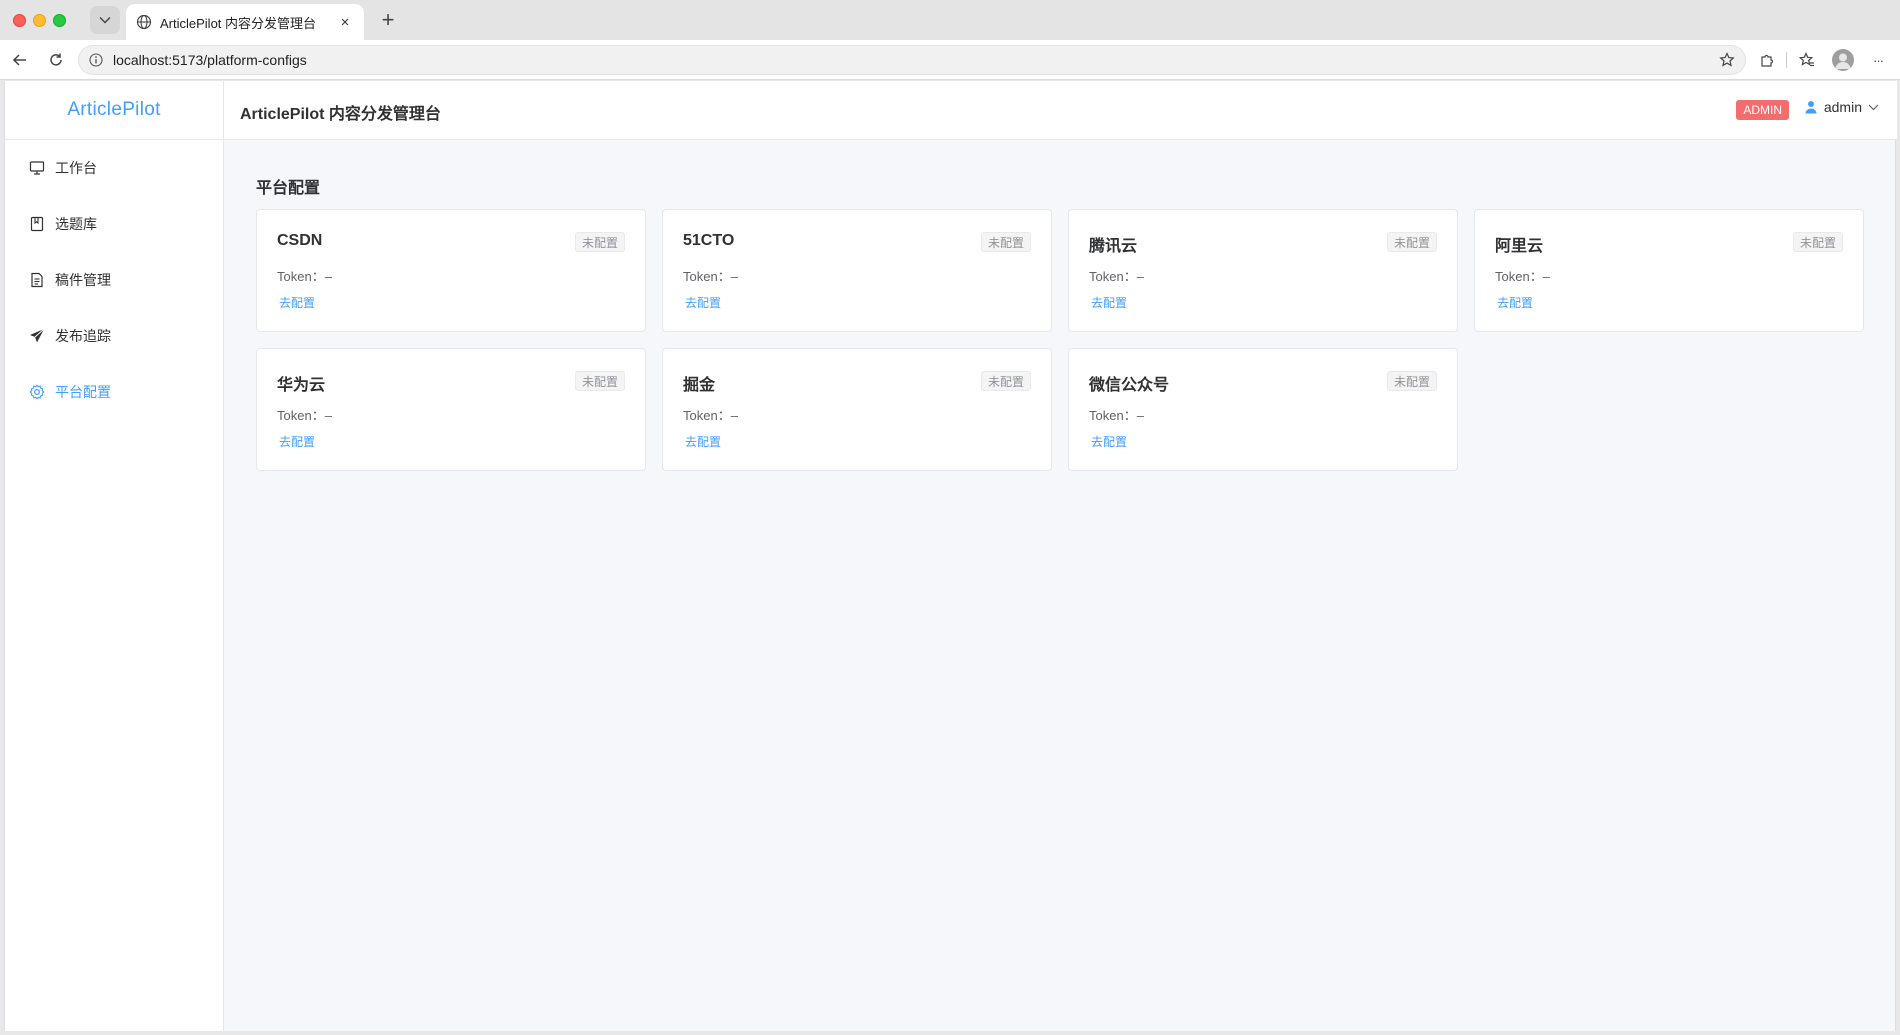  I want to click on username: admin, so click(1842, 107).